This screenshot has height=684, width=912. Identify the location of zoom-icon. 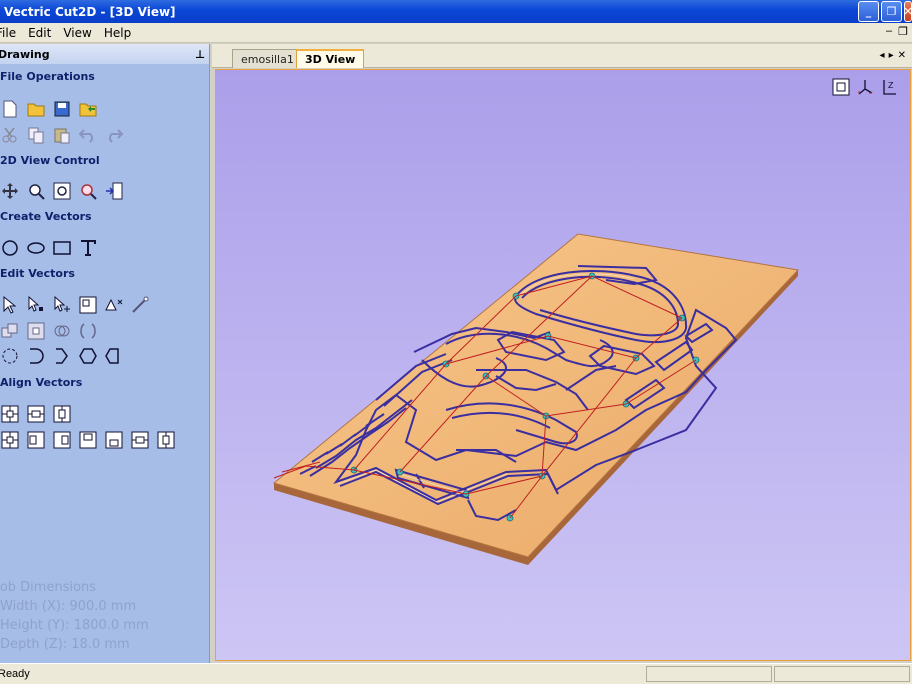
(36, 191).